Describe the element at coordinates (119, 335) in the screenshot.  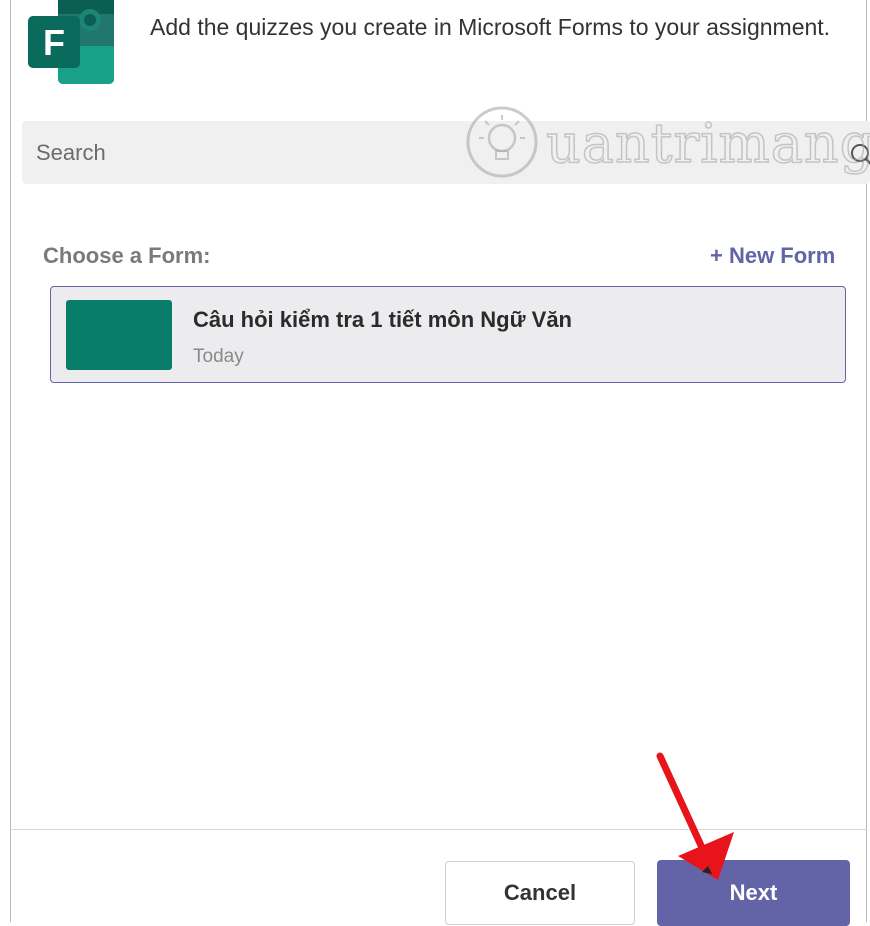
I see `form-thumbnail` at that location.